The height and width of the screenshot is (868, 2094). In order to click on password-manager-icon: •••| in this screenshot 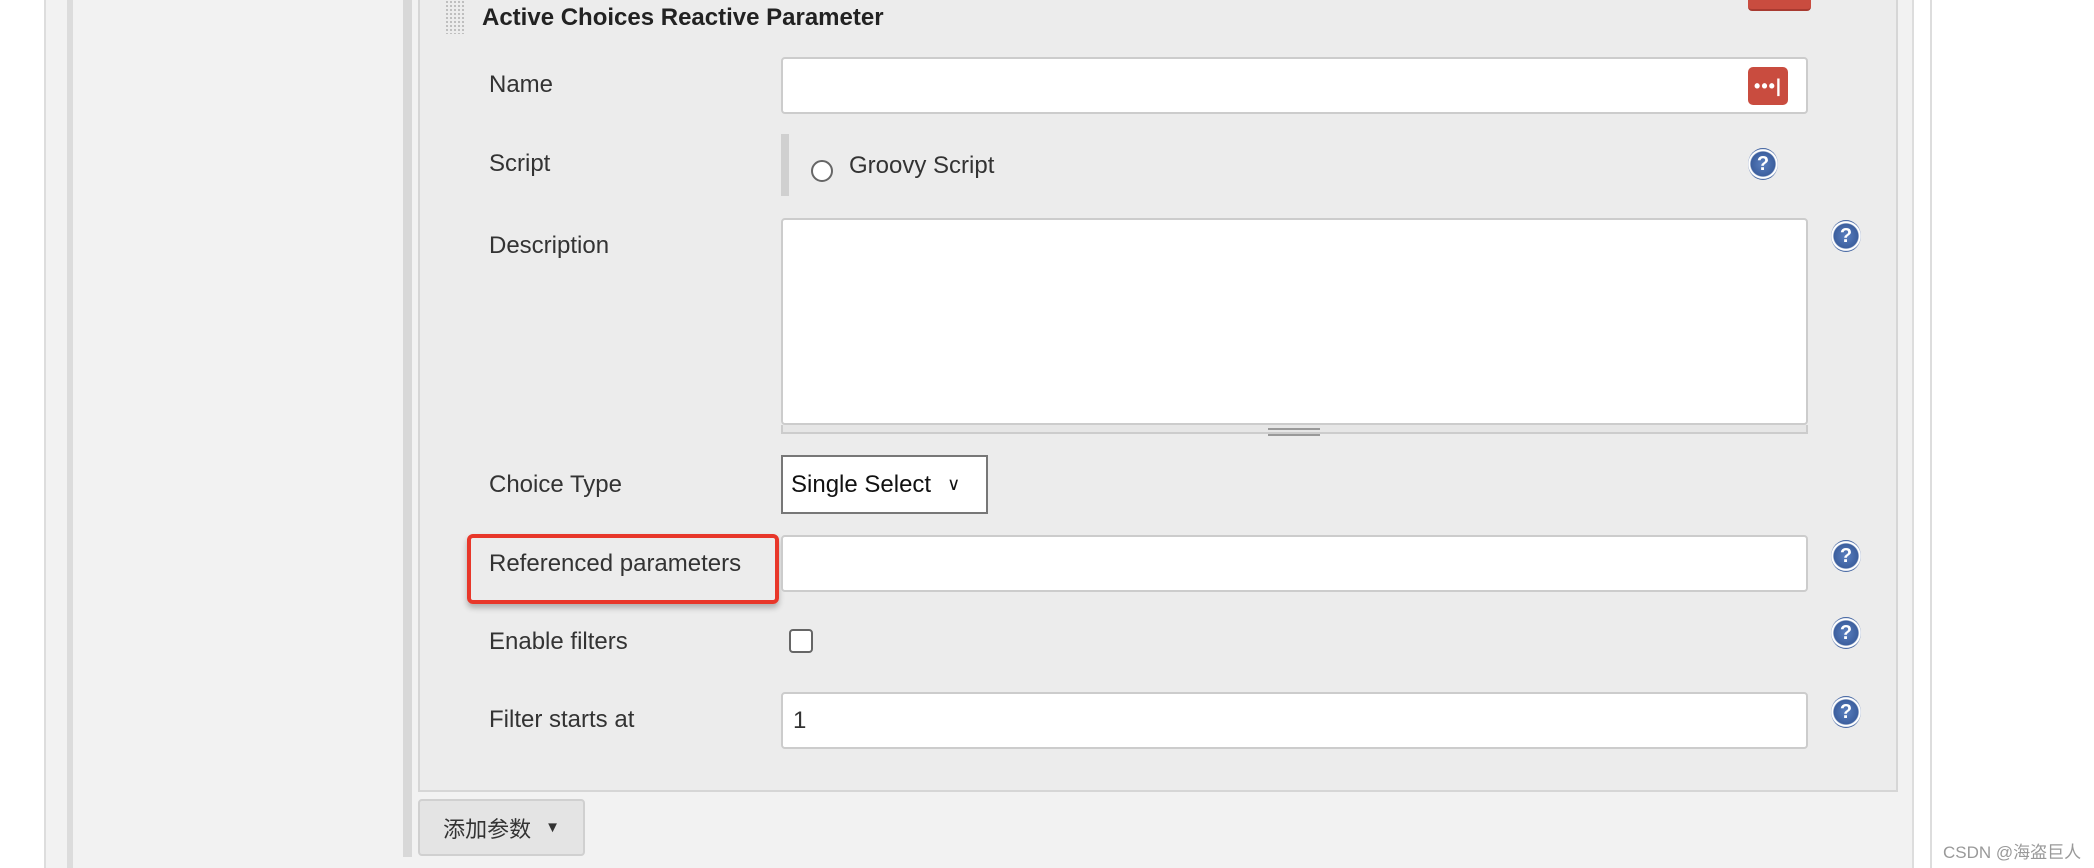, I will do `click(1768, 86)`.